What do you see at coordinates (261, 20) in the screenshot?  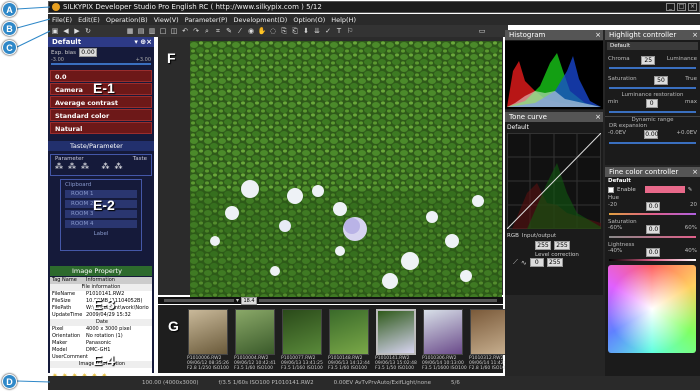 I see `menu-development: Development(D)` at bounding box center [261, 20].